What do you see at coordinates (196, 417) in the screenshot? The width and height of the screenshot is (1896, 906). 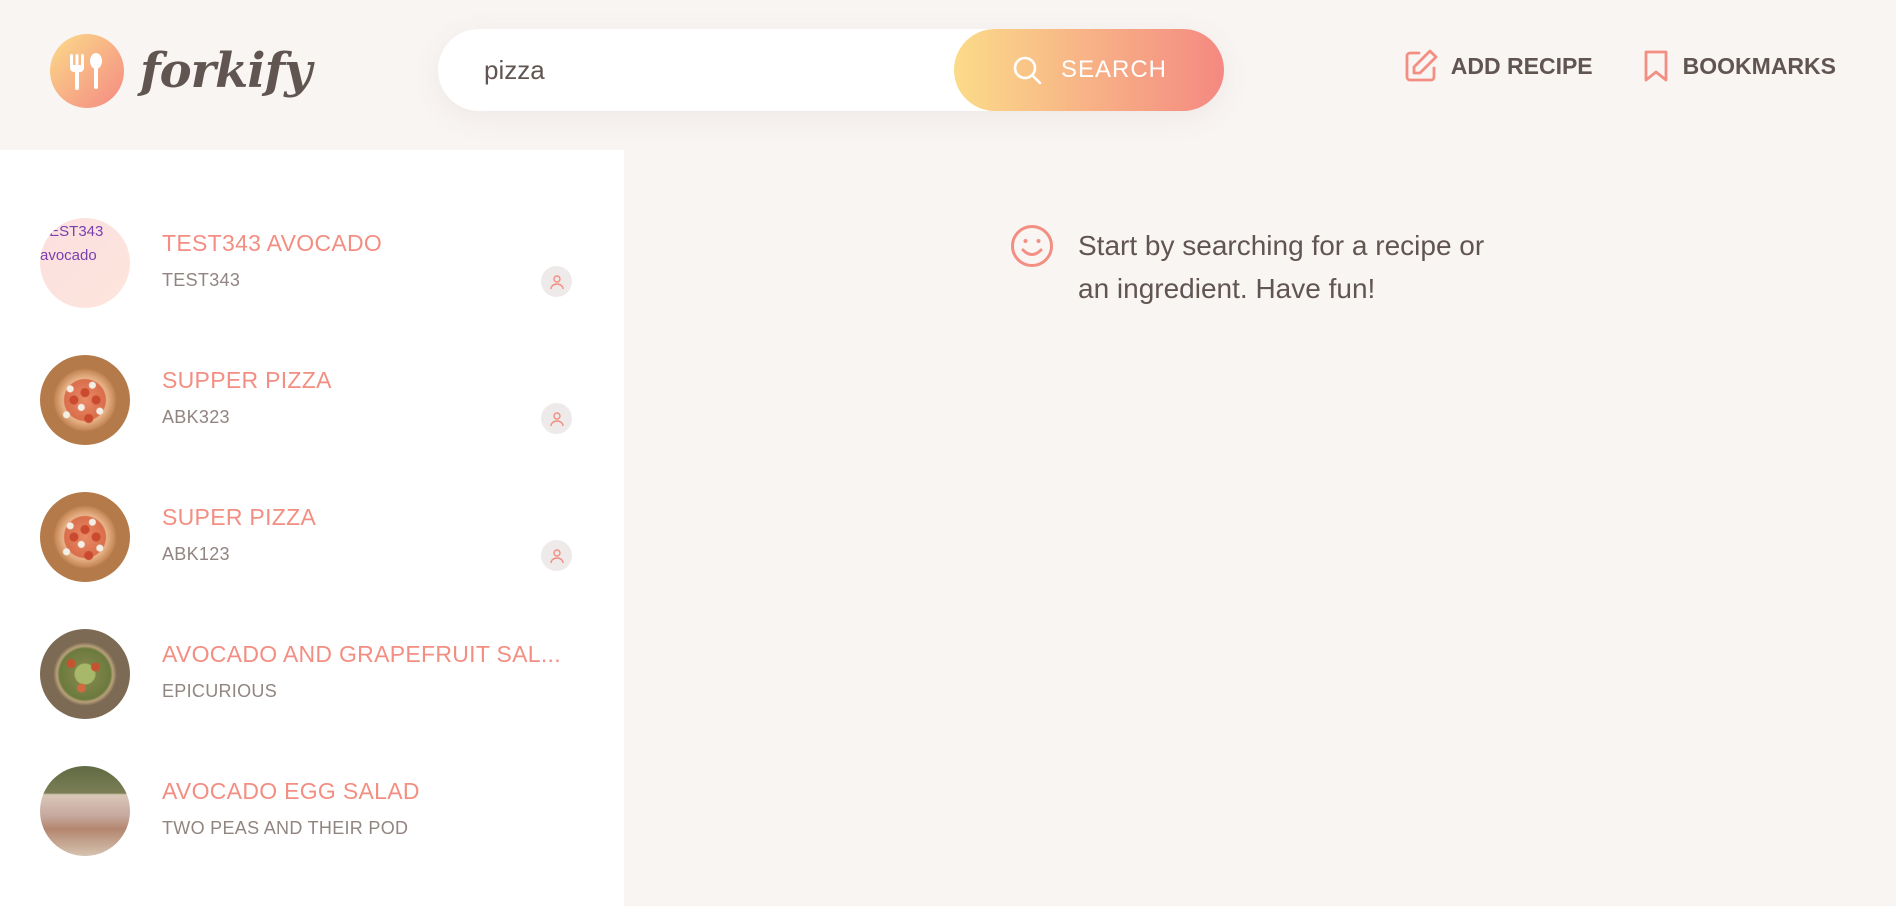 I see `recipe-publisher: ABK323` at bounding box center [196, 417].